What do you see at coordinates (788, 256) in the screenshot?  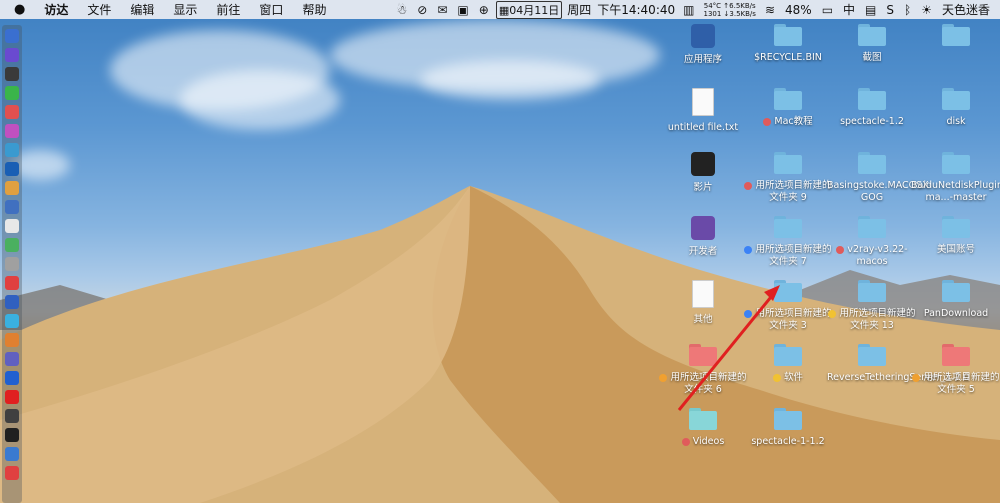 I see `icon-label: 用所选项目新建的文件夹 7` at bounding box center [788, 256].